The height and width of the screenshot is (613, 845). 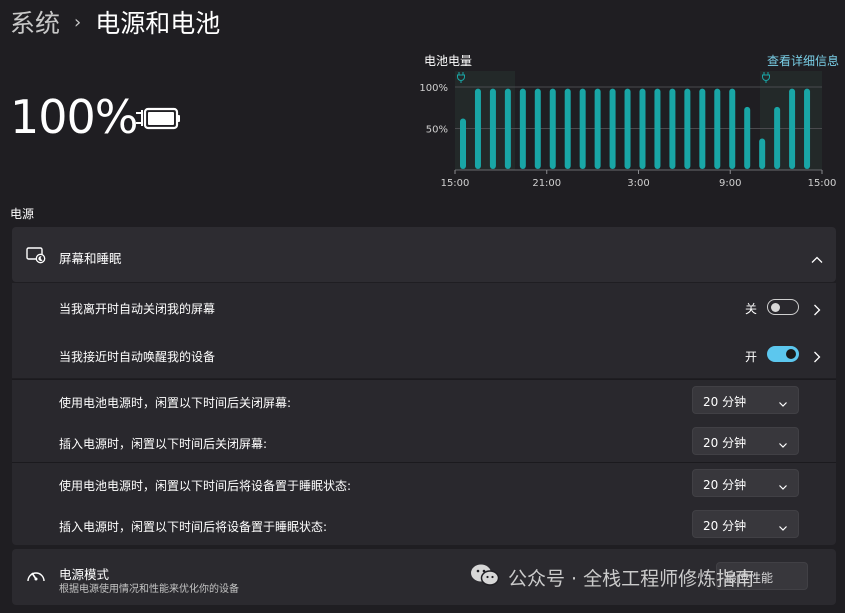 What do you see at coordinates (437, 130) in the screenshot?
I see `y-tick-label: 50%` at bounding box center [437, 130].